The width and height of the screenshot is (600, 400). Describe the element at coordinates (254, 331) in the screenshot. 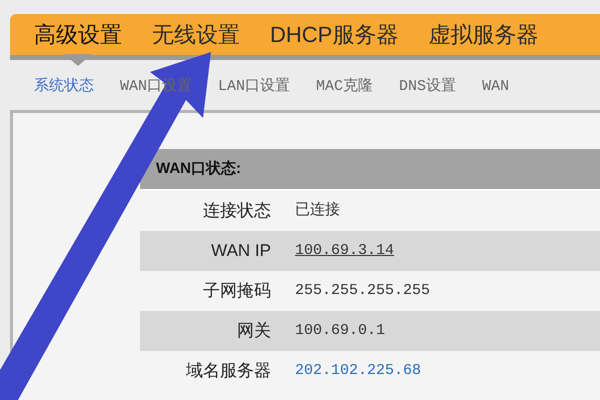

I see `field-label: 网关` at that location.